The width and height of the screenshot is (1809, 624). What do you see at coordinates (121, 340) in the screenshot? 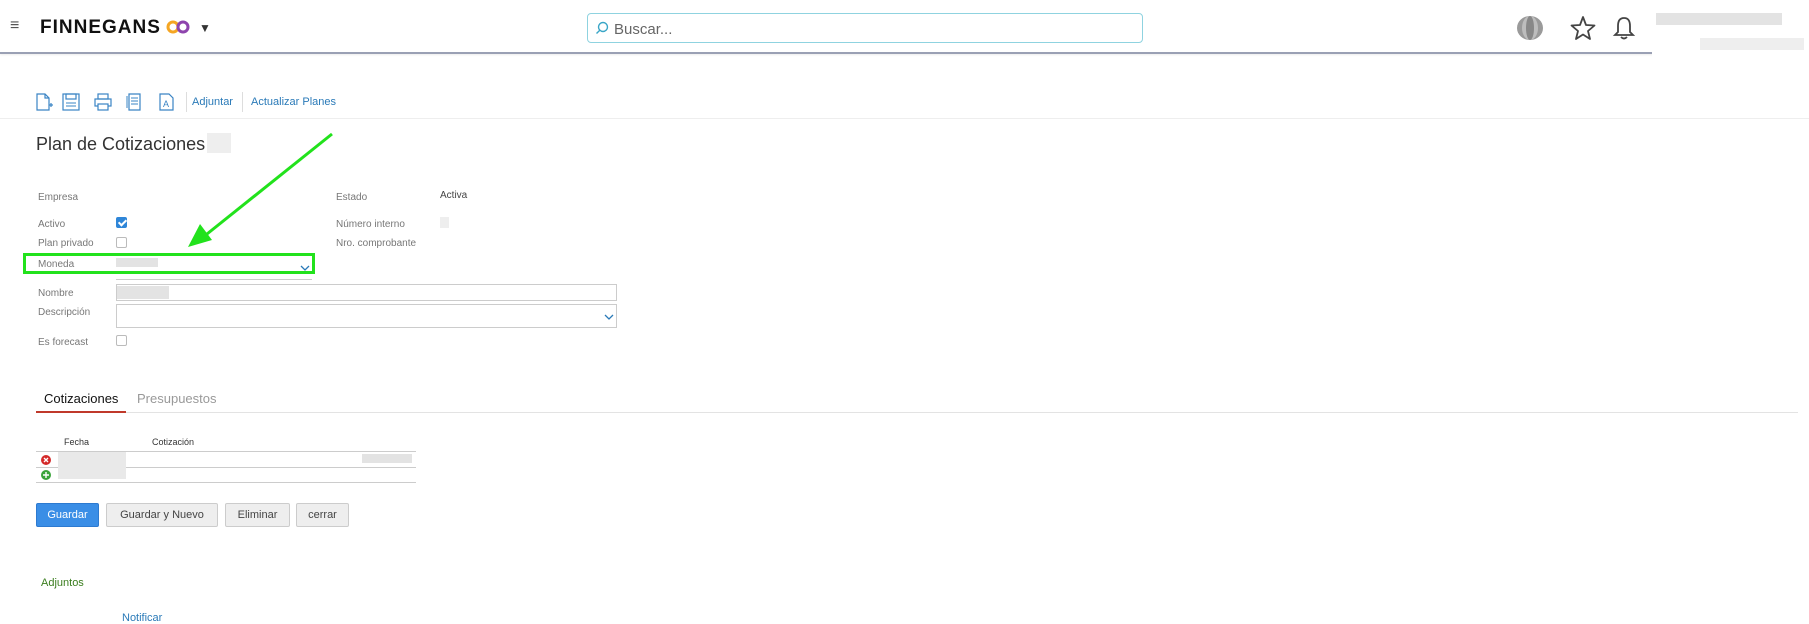
I see `es-forecast-checkbox` at bounding box center [121, 340].